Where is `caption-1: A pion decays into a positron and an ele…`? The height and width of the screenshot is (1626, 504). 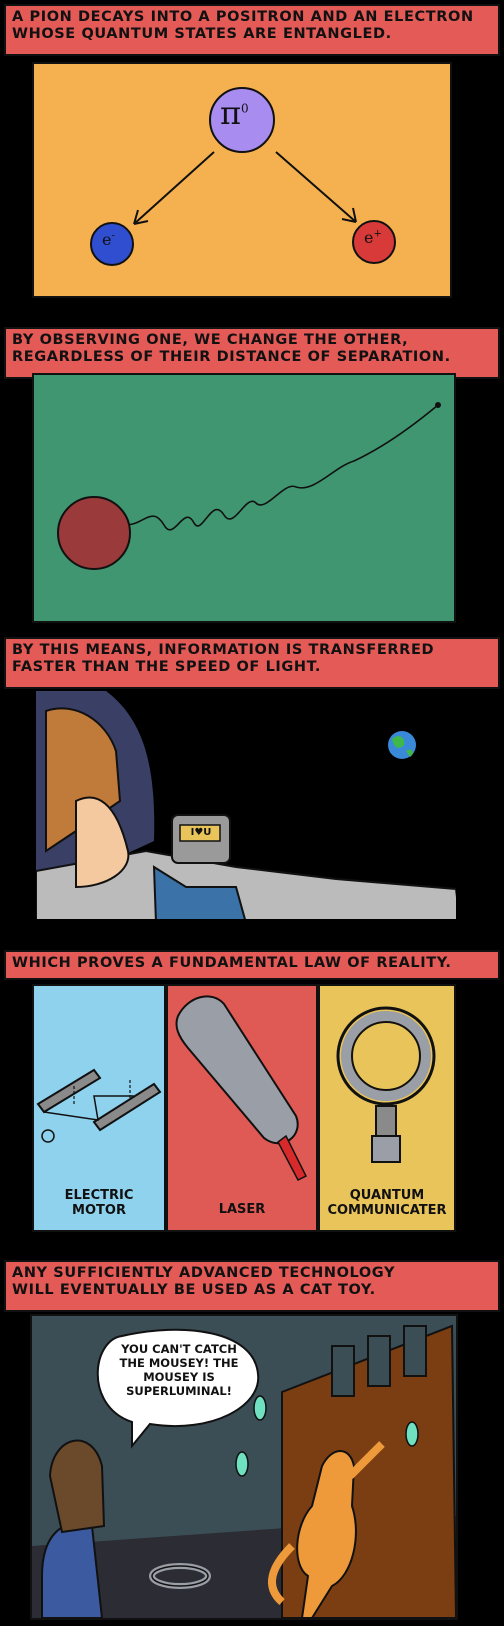 caption-1: A pion decays into a positron and an ele… is located at coordinates (252, 30).